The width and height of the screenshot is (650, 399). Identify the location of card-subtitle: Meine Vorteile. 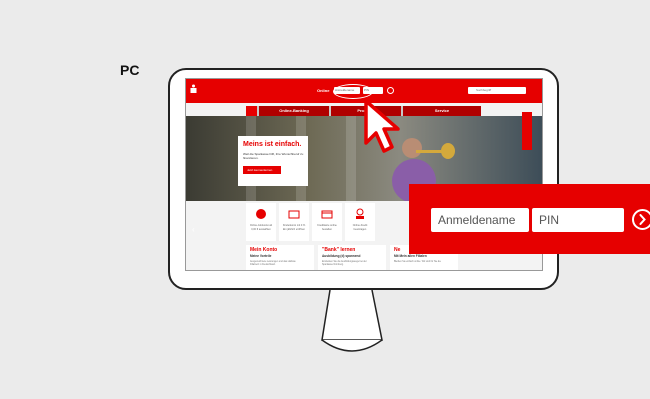
(261, 256).